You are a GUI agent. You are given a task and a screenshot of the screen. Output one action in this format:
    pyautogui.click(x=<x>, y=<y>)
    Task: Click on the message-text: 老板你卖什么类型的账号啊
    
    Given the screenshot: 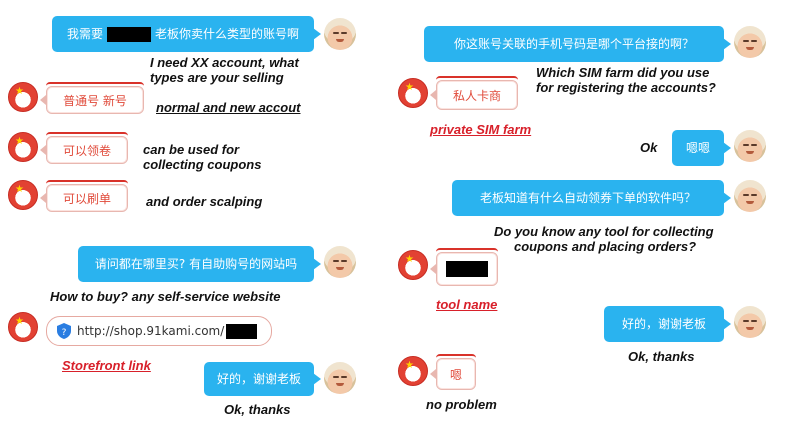 What is the action you would take?
    pyautogui.click(x=227, y=34)
    